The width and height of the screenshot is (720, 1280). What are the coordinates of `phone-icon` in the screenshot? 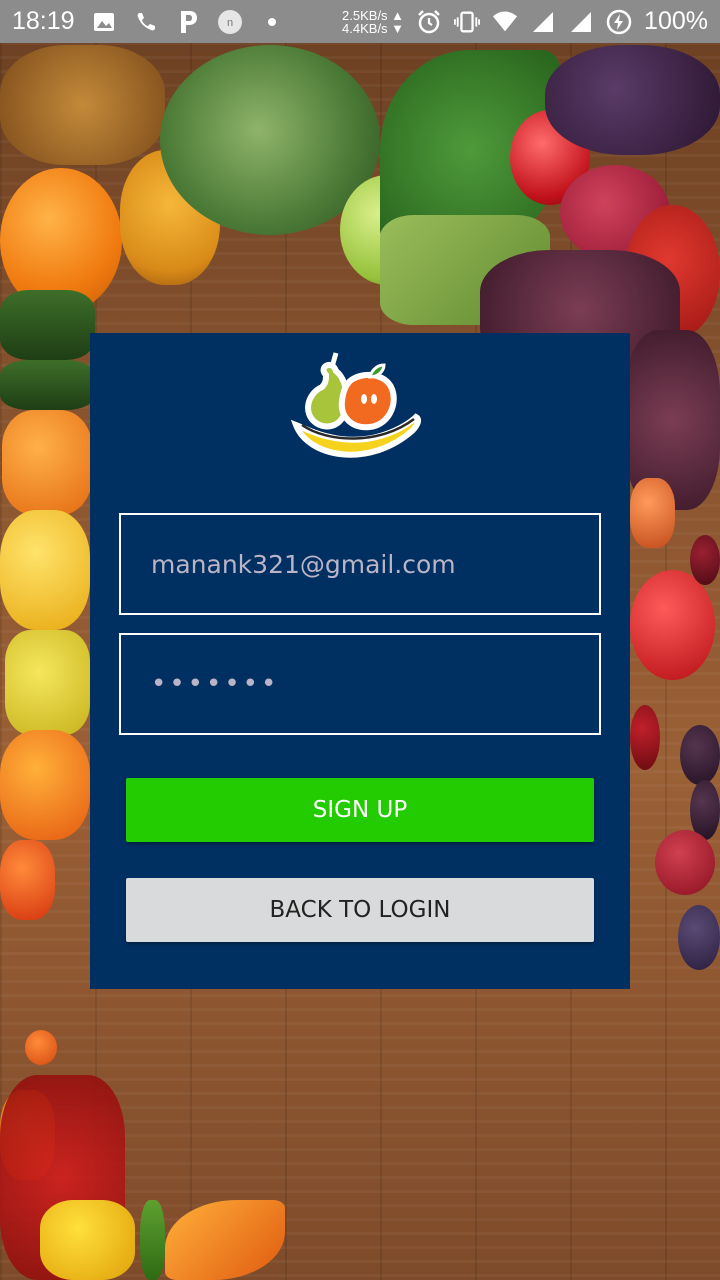 It's located at (146, 22).